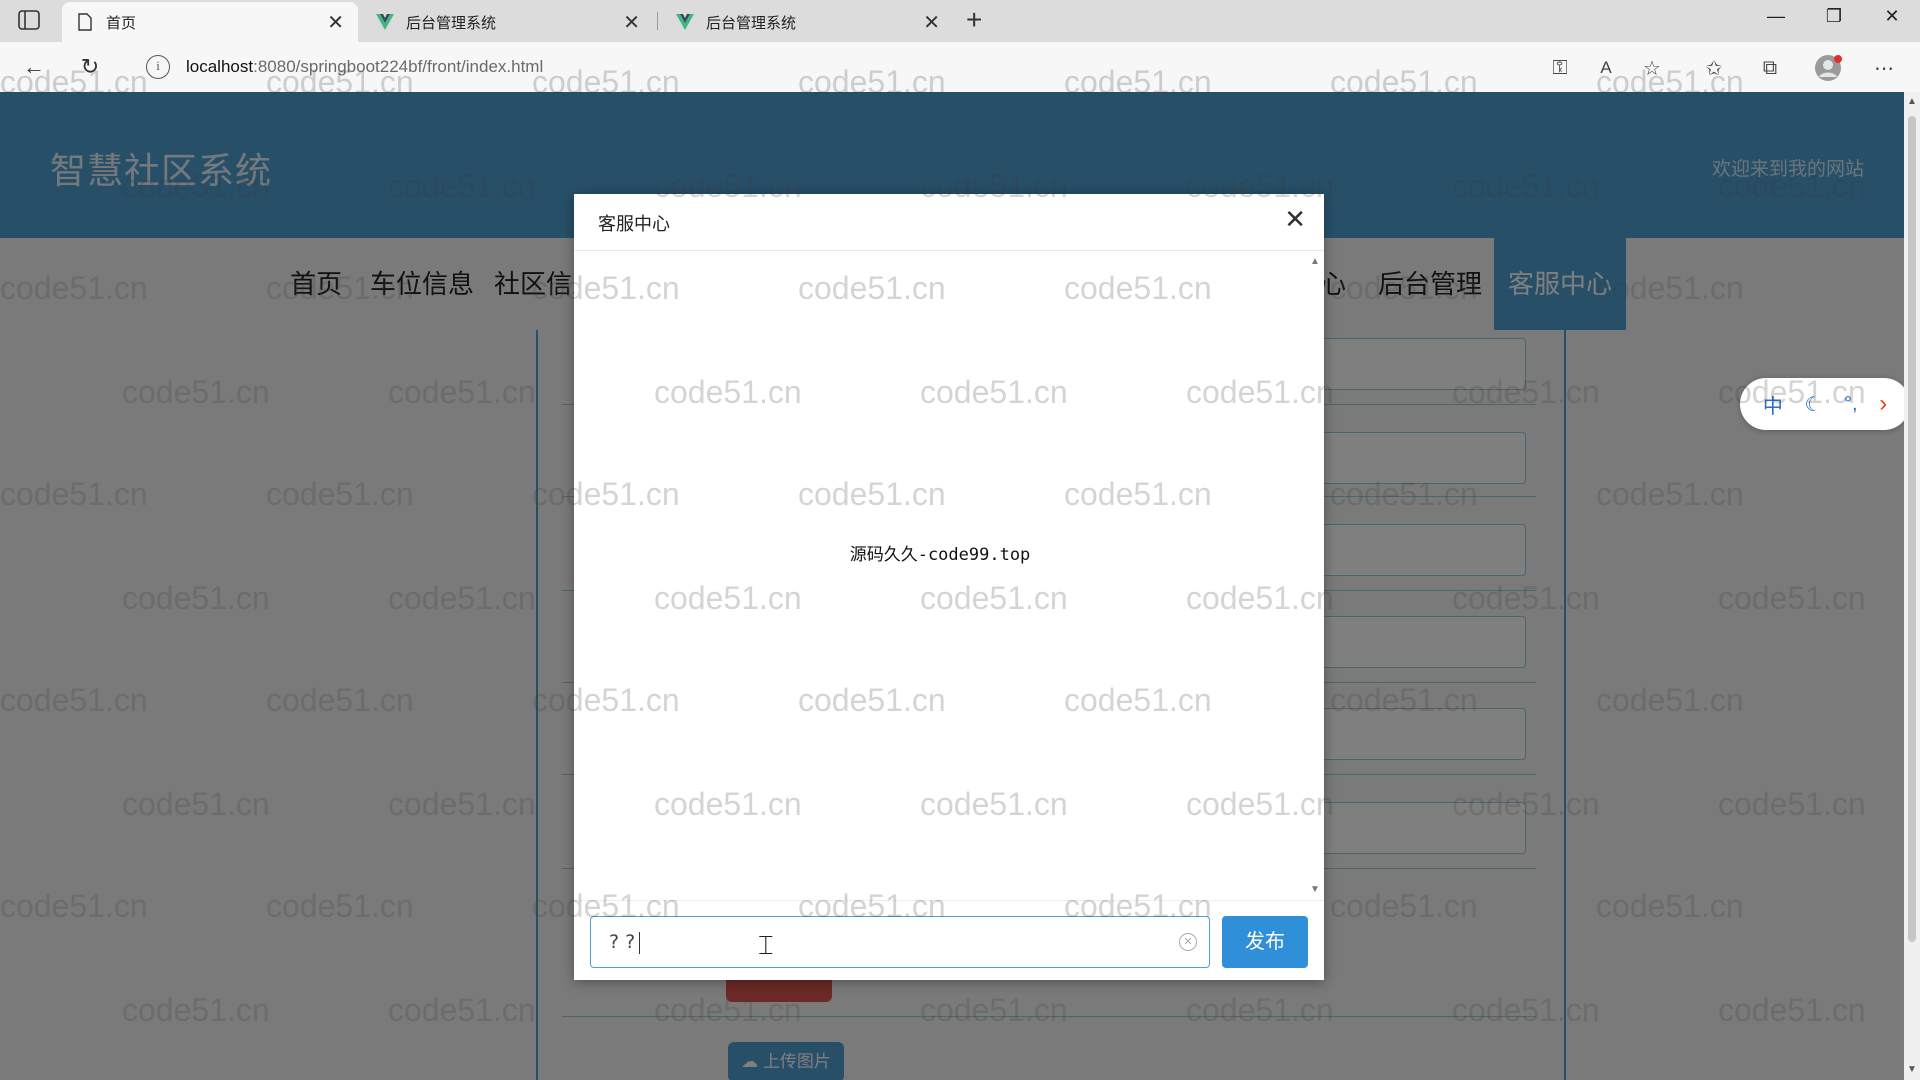 This screenshot has width=1920, height=1080. What do you see at coordinates (1770, 68) in the screenshot?
I see `collections-icon: ⧉` at bounding box center [1770, 68].